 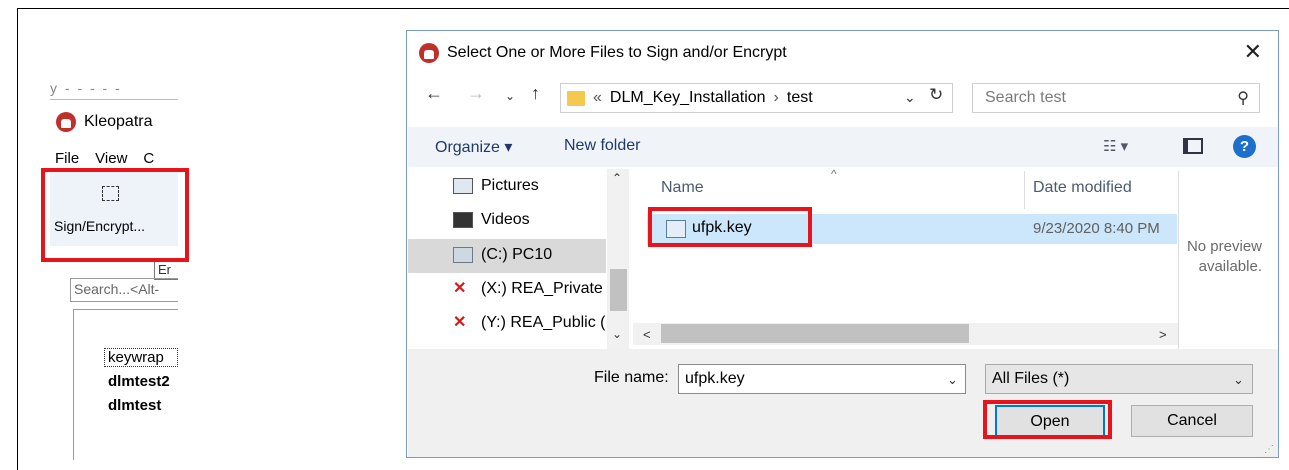 I want to click on address-bar: « DLM_Key_Installation › test, so click(x=756, y=98).